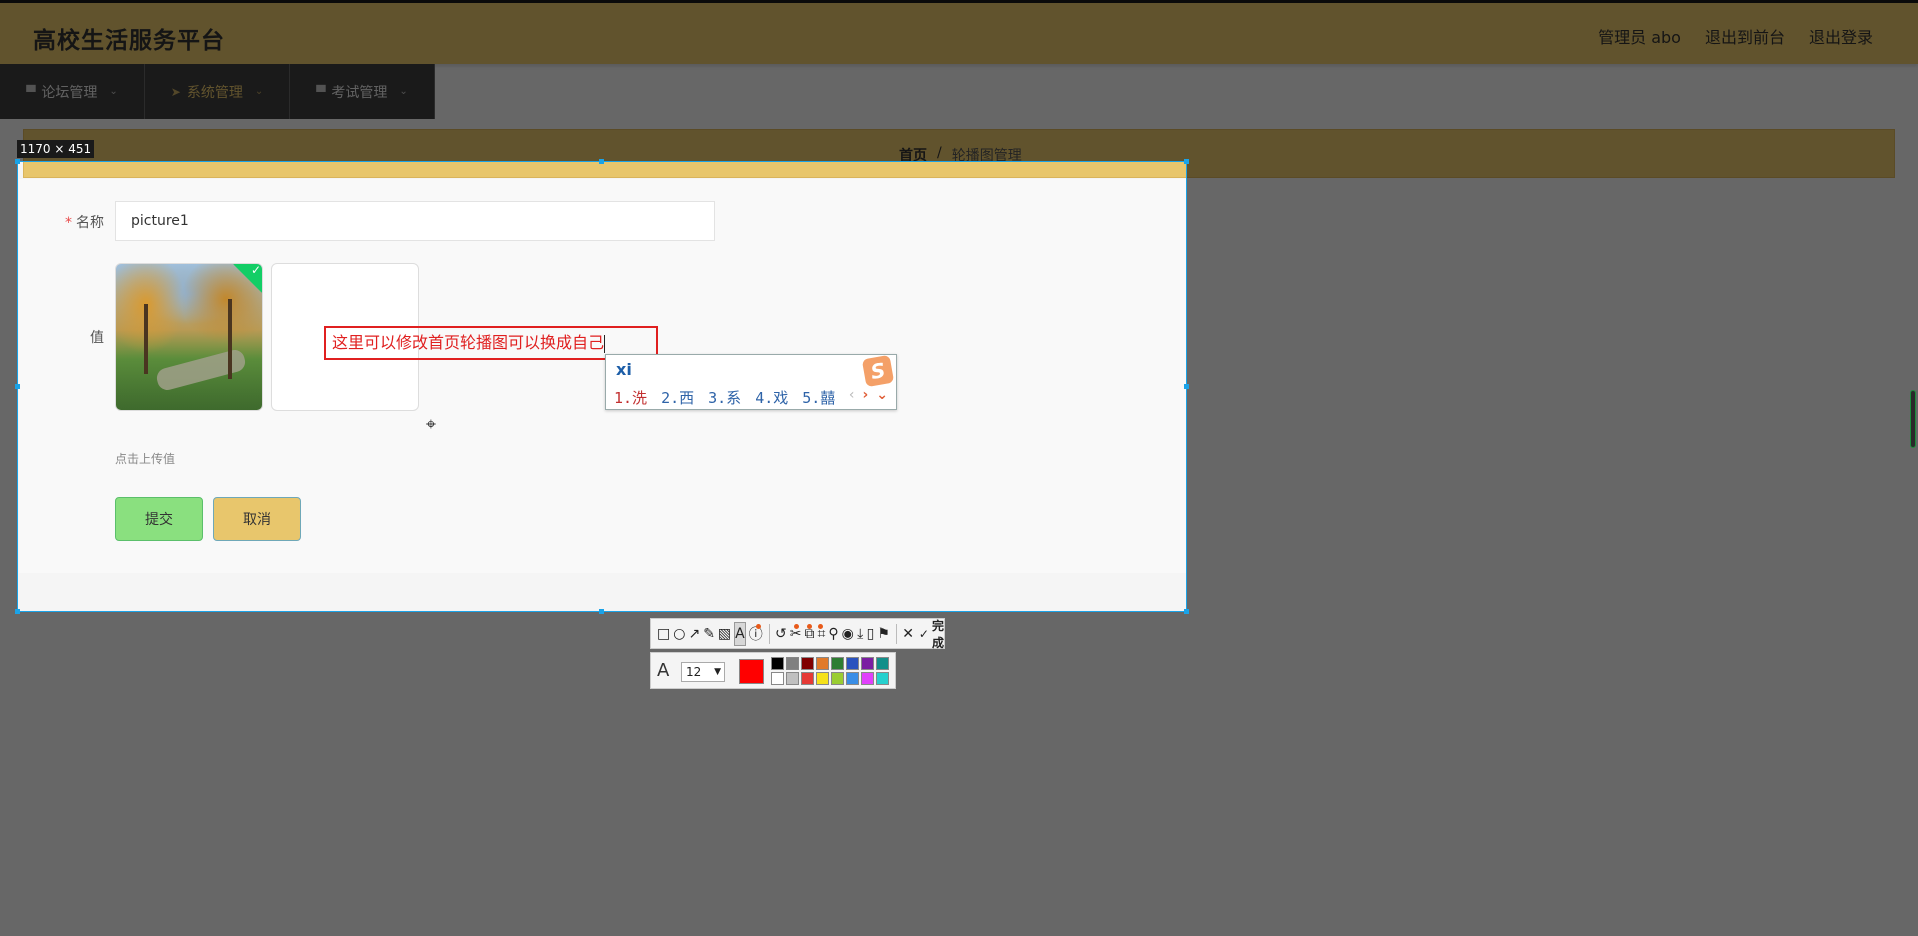 The image size is (1918, 936). I want to click on cancel-button: 取消, so click(257, 519).